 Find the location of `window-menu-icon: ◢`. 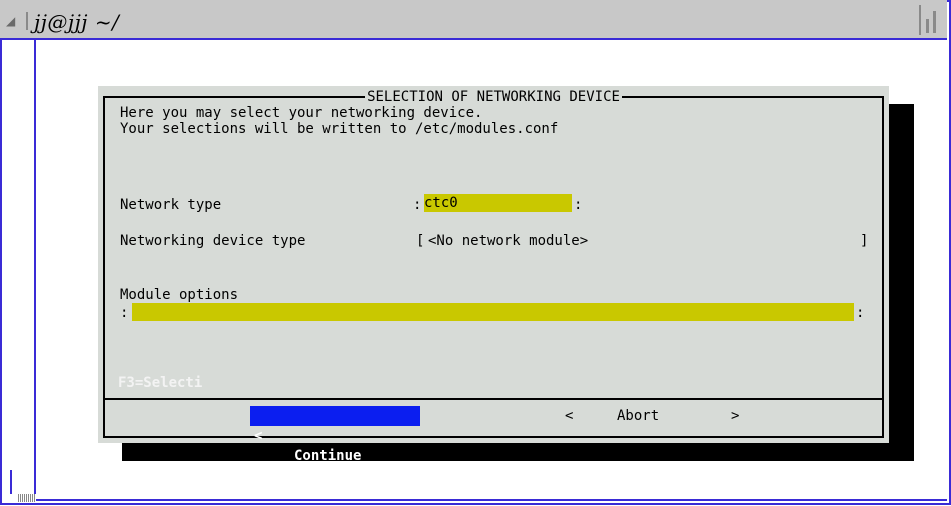

window-menu-icon: ◢ is located at coordinates (17, 21).